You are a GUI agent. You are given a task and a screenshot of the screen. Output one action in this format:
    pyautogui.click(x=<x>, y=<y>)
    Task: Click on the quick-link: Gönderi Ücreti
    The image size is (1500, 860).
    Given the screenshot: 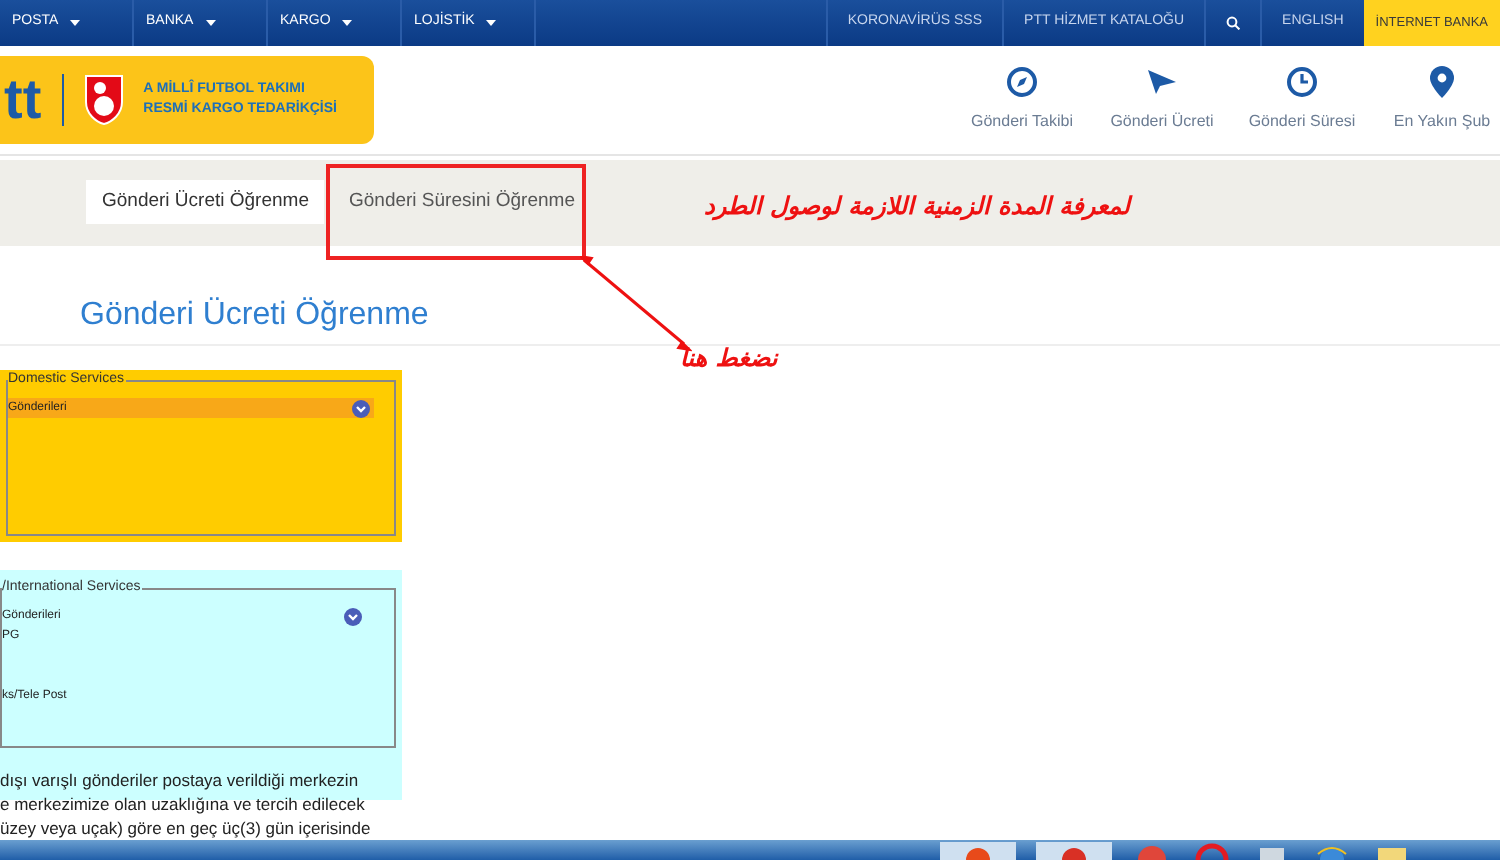 What is the action you would take?
    pyautogui.click(x=1162, y=100)
    